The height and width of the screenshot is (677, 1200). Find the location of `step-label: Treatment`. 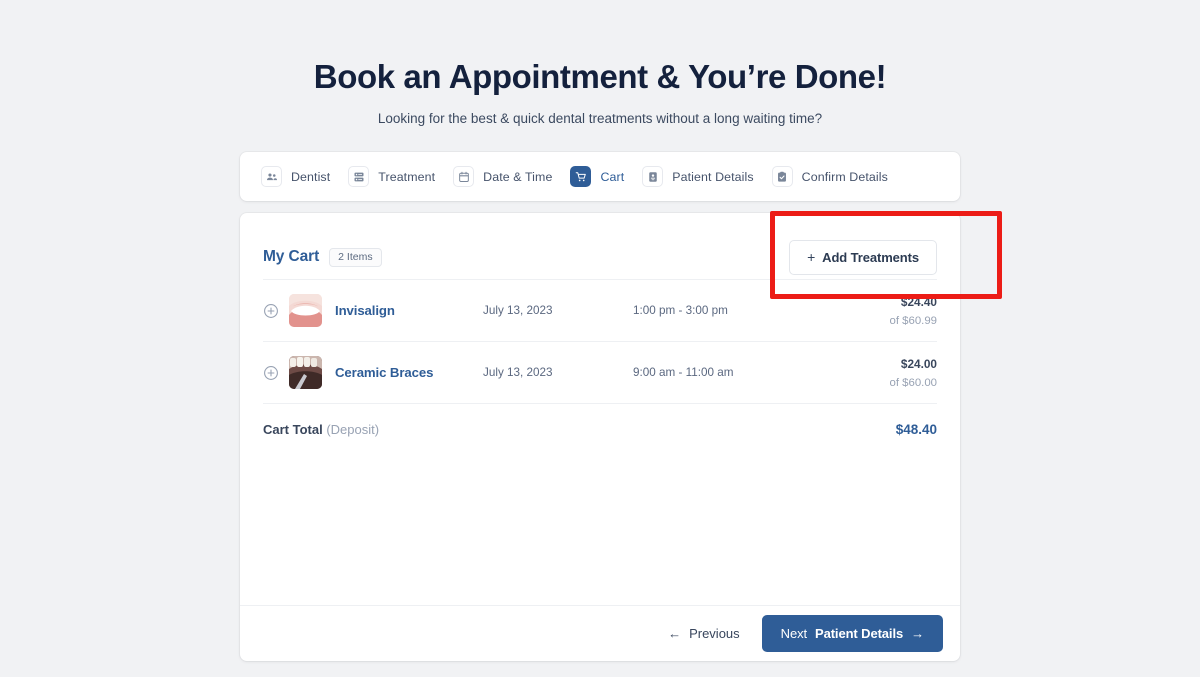

step-label: Treatment is located at coordinates (407, 176).